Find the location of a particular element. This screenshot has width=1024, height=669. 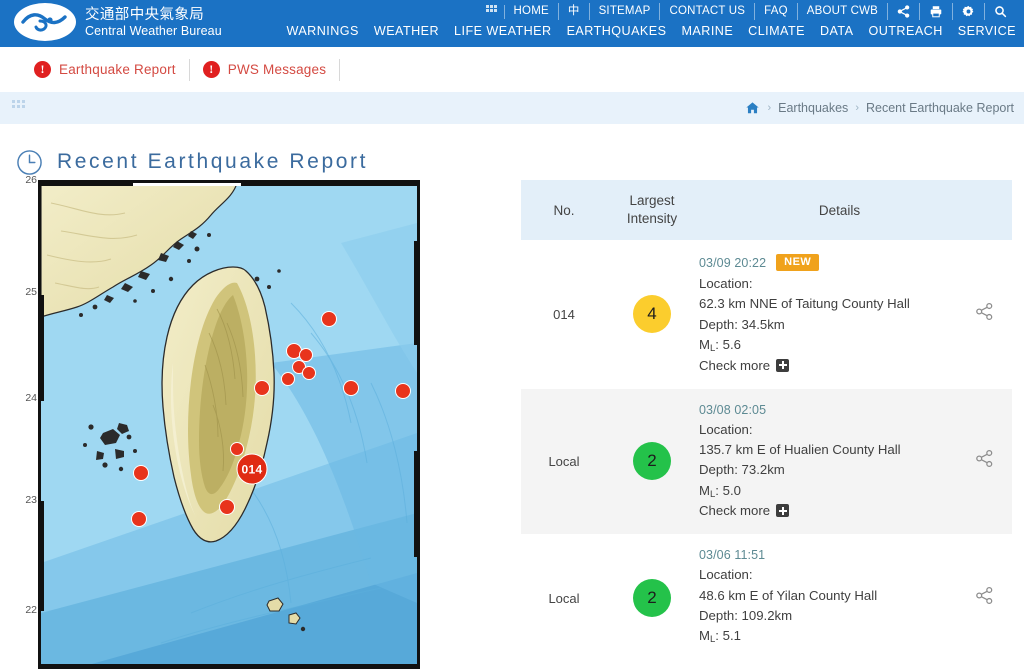

util-nav-chinese: 中 is located at coordinates (574, 11).